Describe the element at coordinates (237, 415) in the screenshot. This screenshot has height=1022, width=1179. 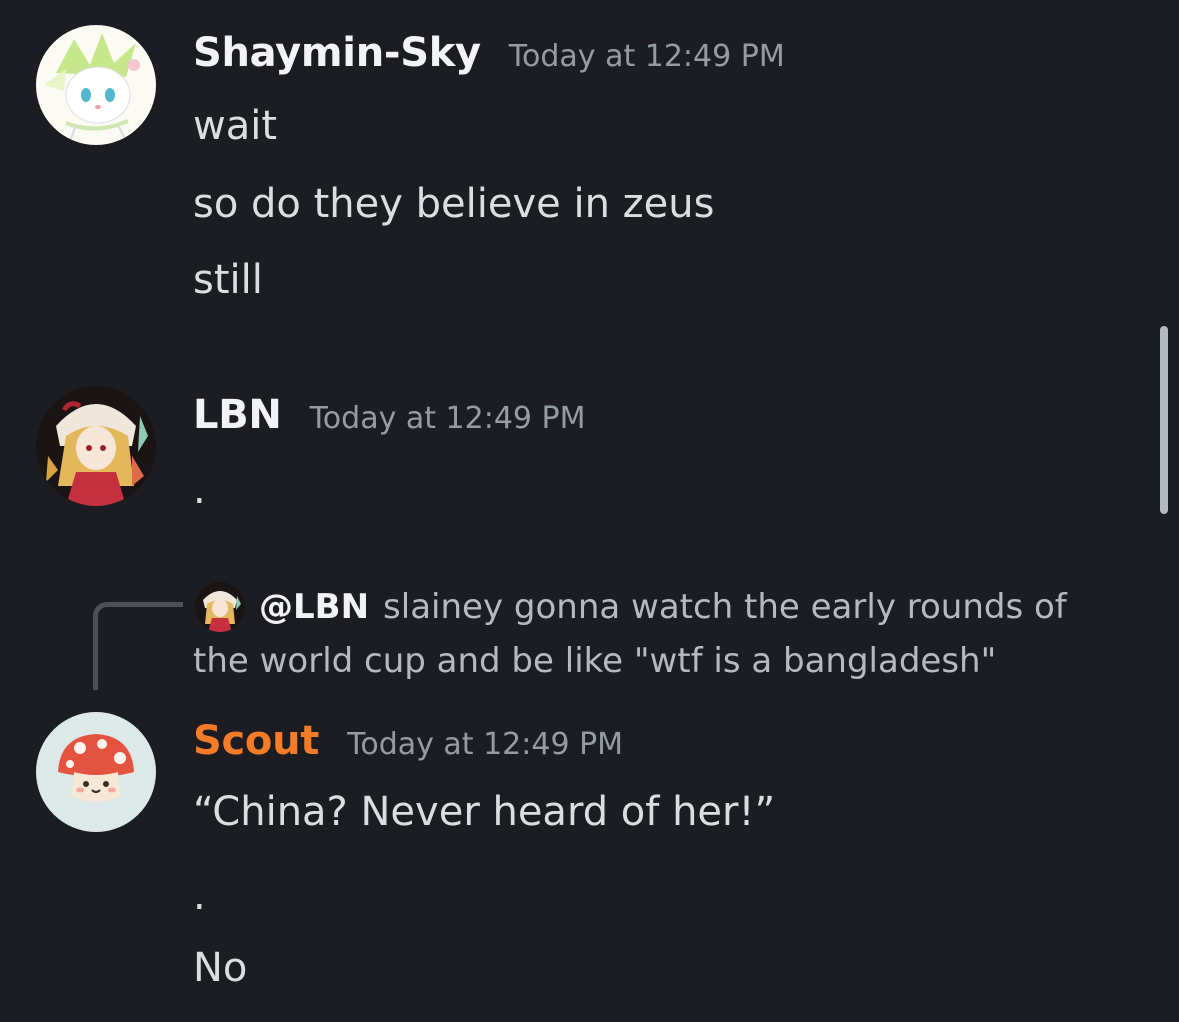
I see `username: LBN` at that location.